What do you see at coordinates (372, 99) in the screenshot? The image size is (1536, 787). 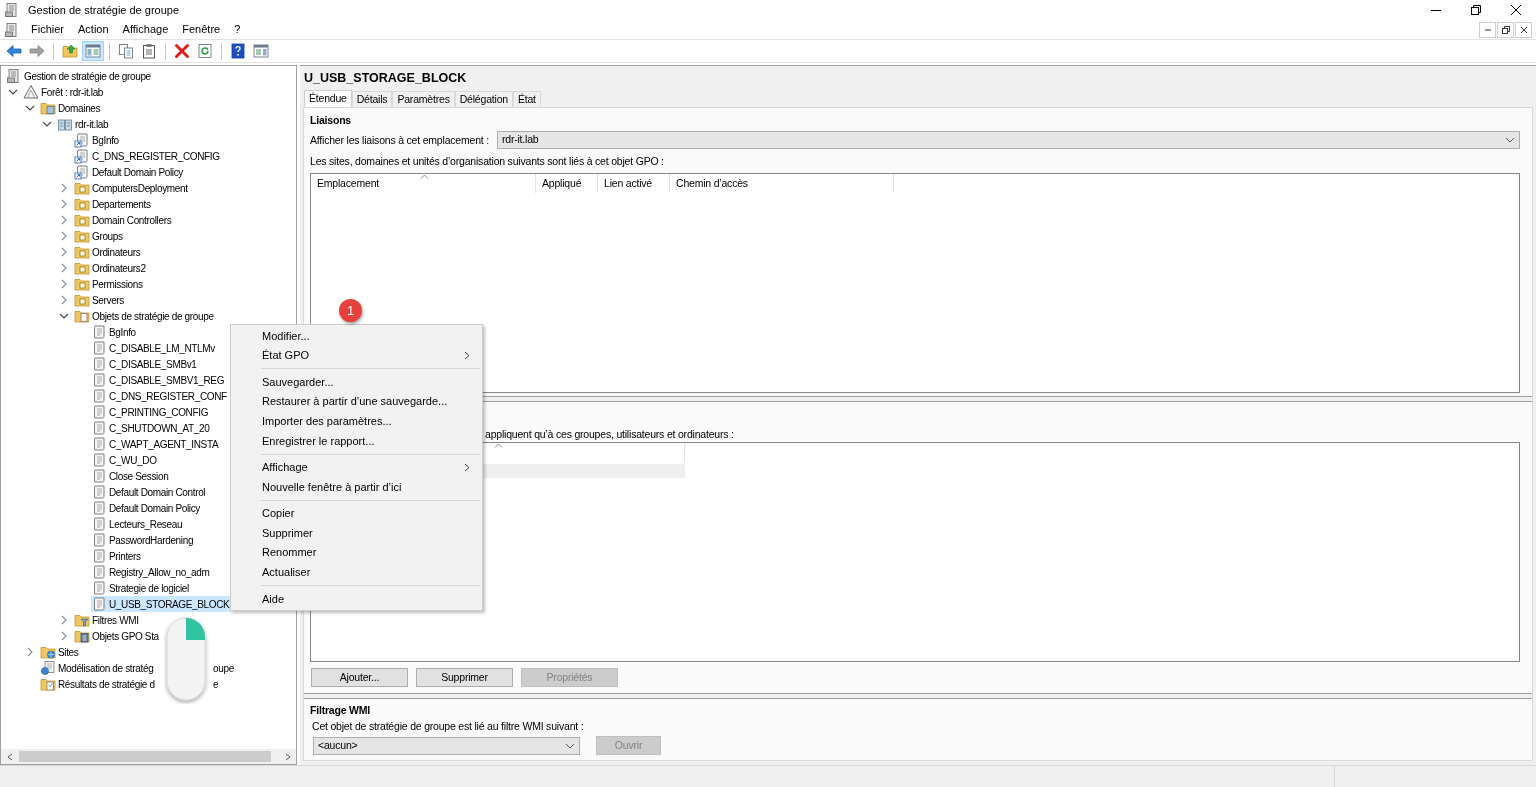 I see `tab: Détails` at bounding box center [372, 99].